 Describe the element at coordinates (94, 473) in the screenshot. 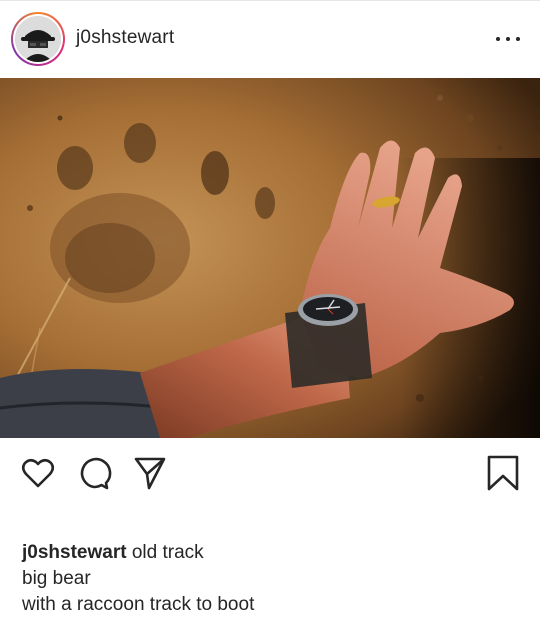

I see `comment-icon` at that location.